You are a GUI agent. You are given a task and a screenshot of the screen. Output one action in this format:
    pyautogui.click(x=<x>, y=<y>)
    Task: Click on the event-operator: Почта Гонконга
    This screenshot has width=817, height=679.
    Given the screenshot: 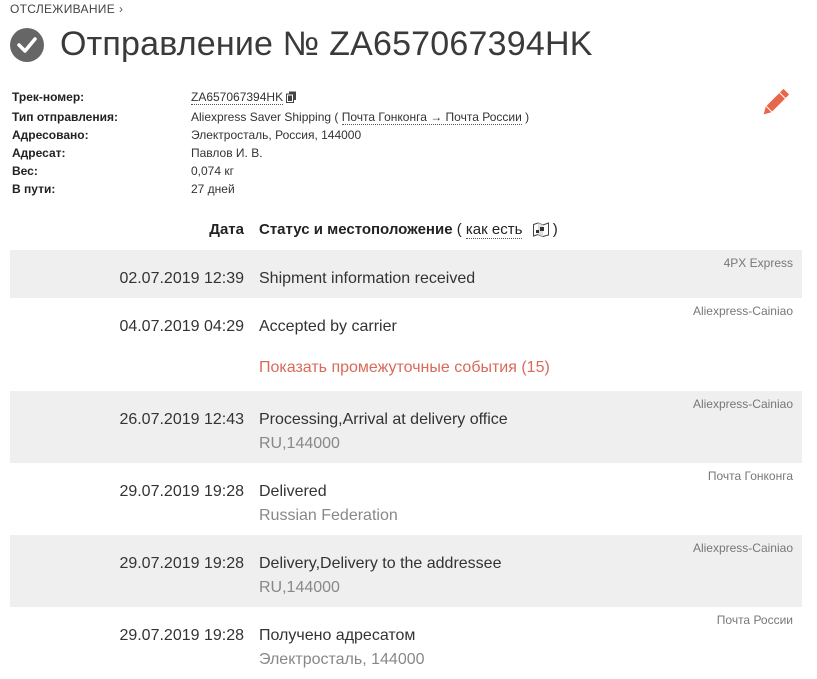 What is the action you would take?
    pyautogui.click(x=750, y=476)
    